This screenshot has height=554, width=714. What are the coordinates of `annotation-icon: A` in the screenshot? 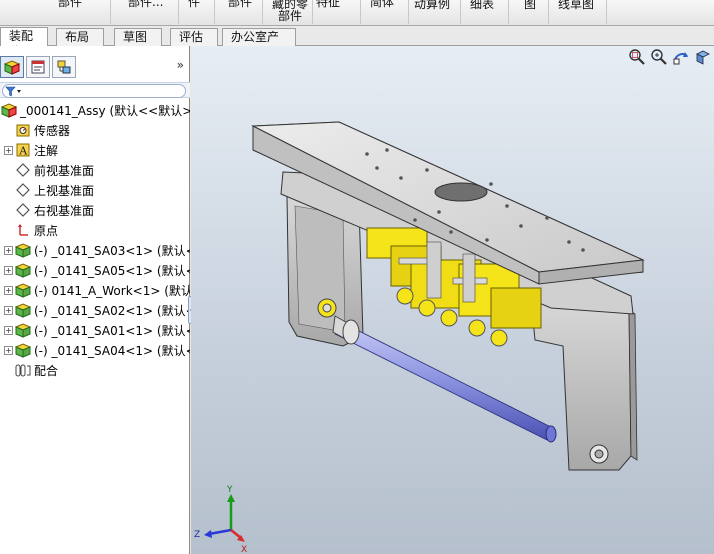 It's located at (23, 150).